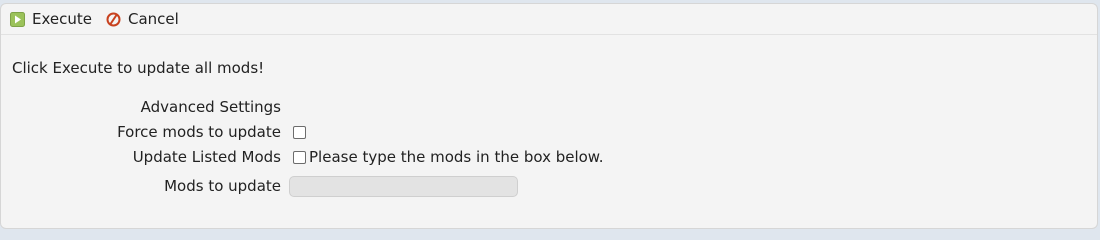 The width and height of the screenshot is (1100, 240). Describe the element at coordinates (549, 186) in the screenshot. I see `mods-to-update-row: Mods to update` at that location.